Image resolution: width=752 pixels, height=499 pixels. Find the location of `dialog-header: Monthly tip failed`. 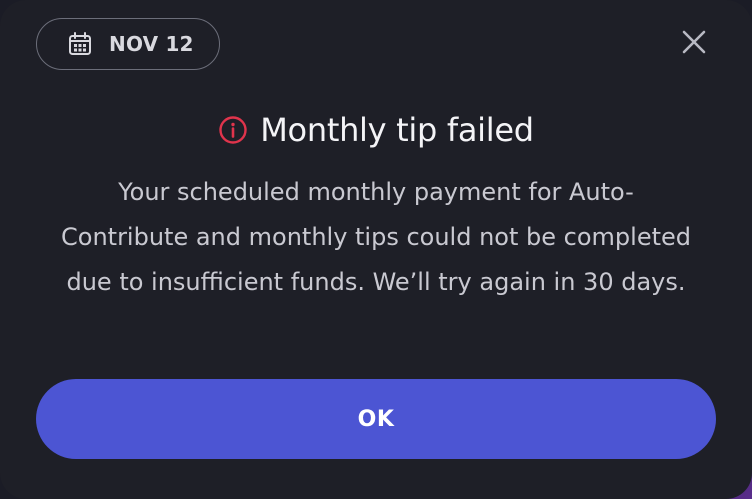

dialog-header: Monthly tip failed is located at coordinates (376, 130).